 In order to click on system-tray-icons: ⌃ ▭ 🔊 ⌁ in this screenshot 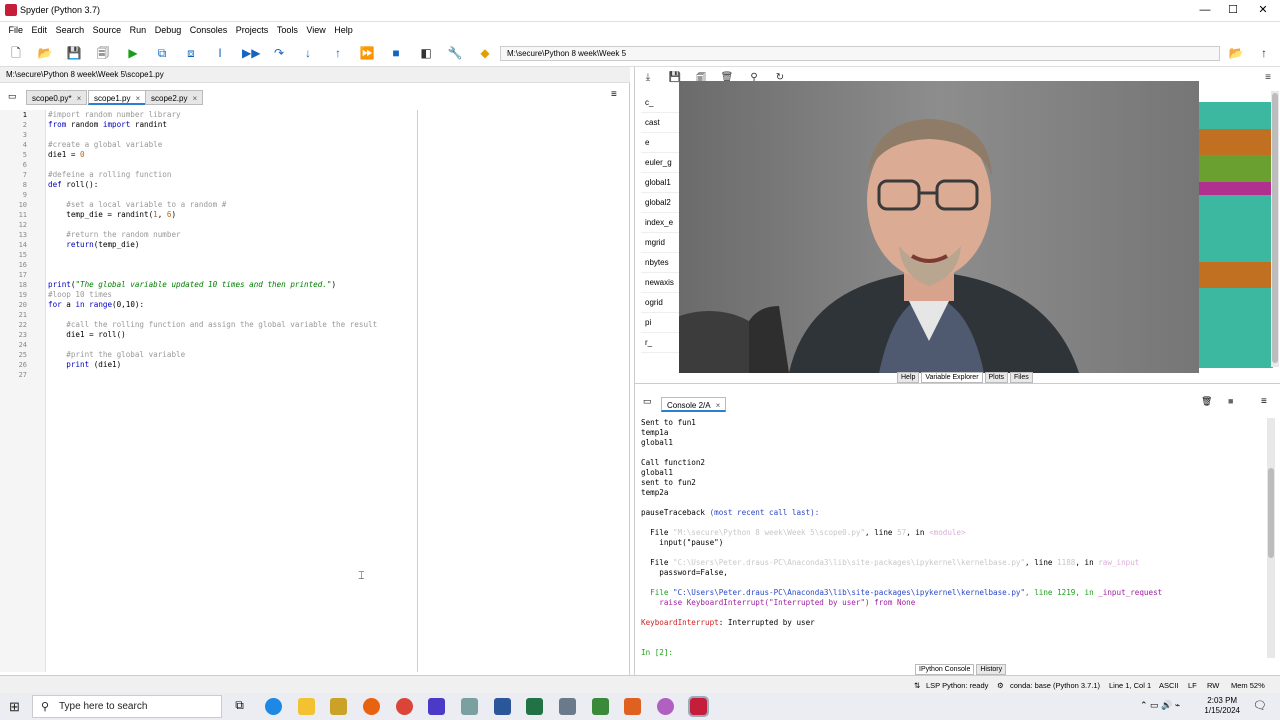, I will do `click(1160, 705)`.